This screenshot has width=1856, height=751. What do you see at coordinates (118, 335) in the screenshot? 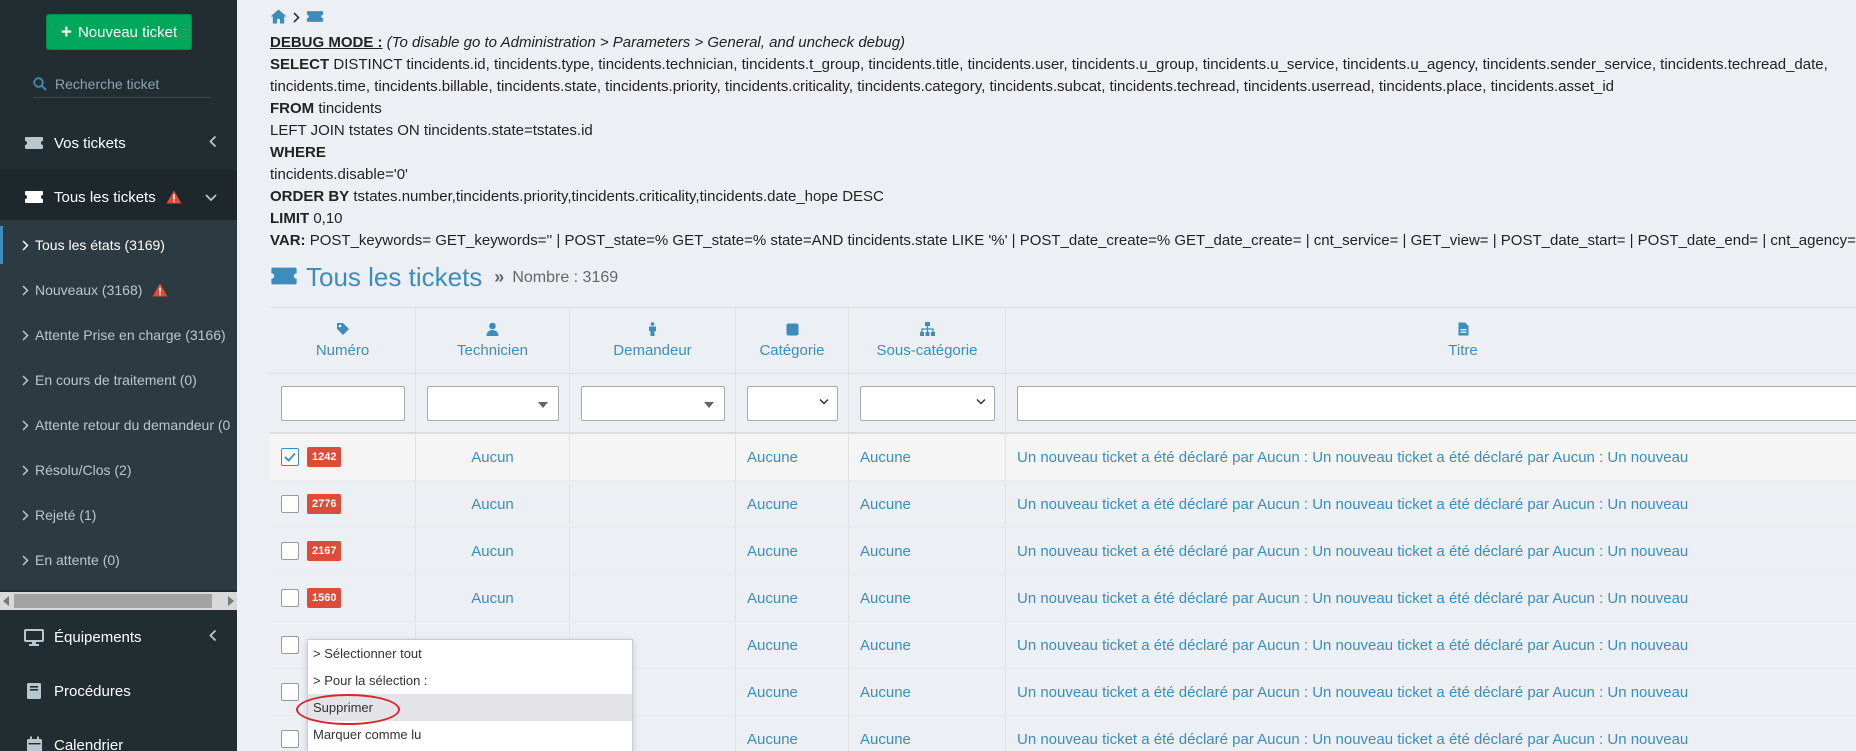
I see `sub-item-attente-prise-en-charge: Attente Prise en charge (3166)` at bounding box center [118, 335].